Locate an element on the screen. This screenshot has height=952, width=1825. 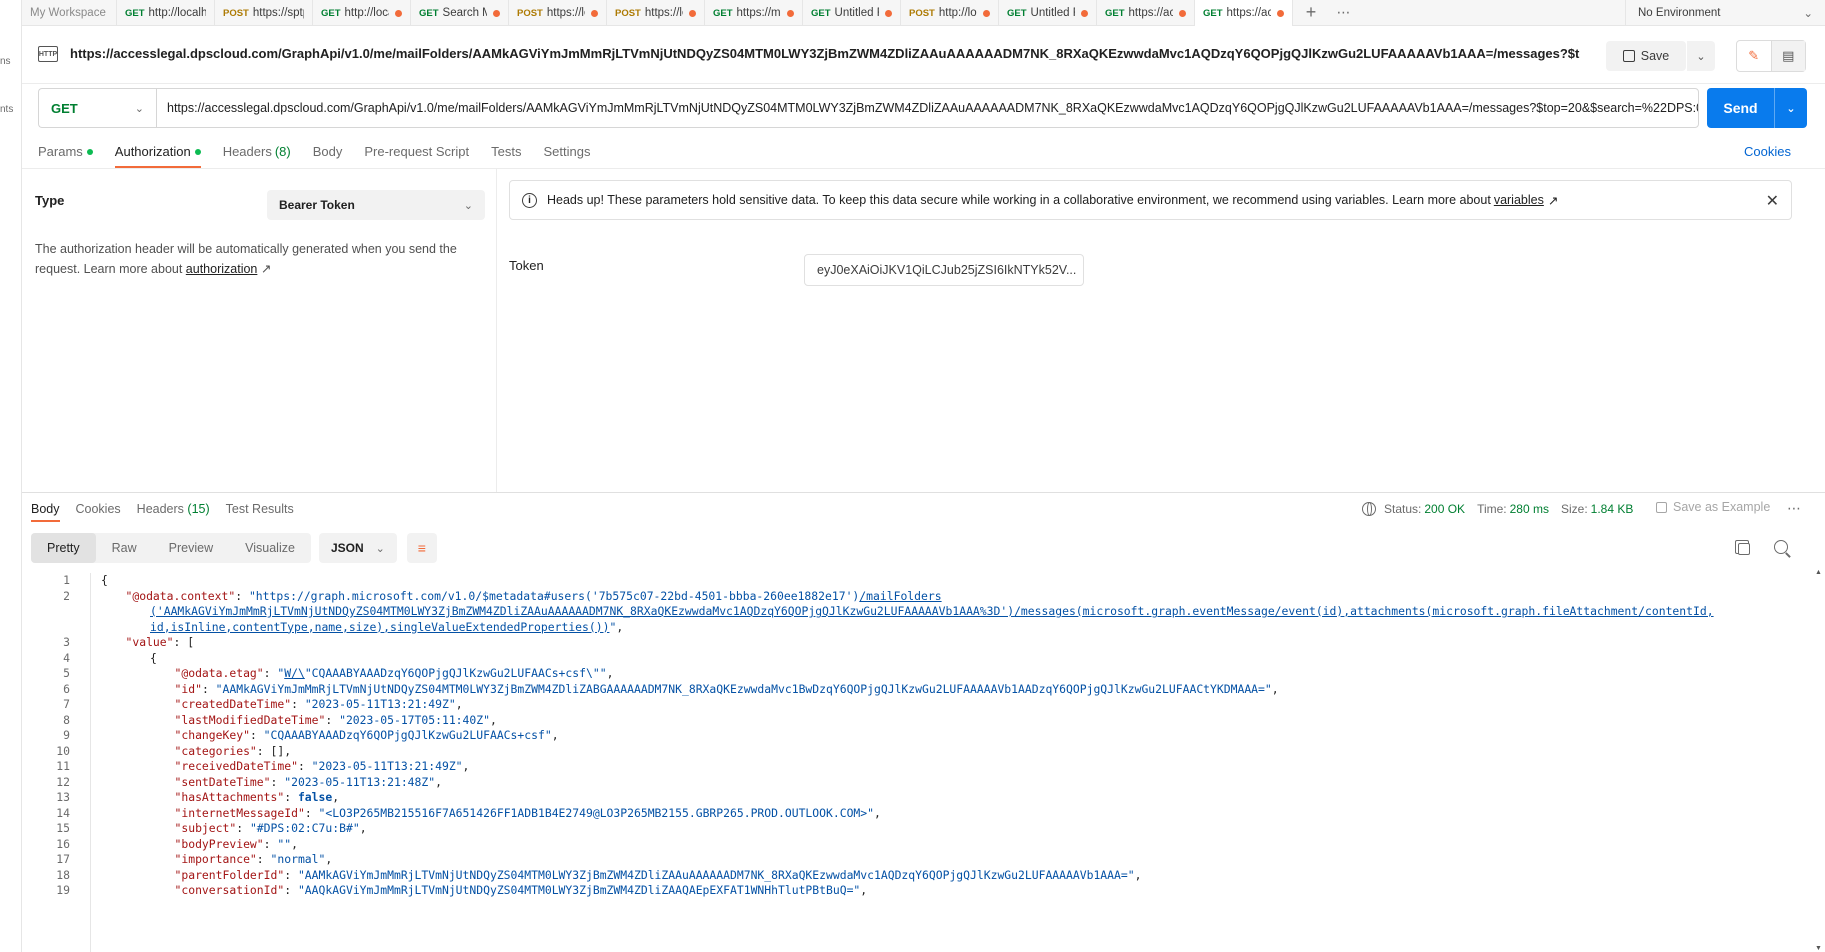
request-tab: GEThttps://acc is located at coordinates (1146, 13).